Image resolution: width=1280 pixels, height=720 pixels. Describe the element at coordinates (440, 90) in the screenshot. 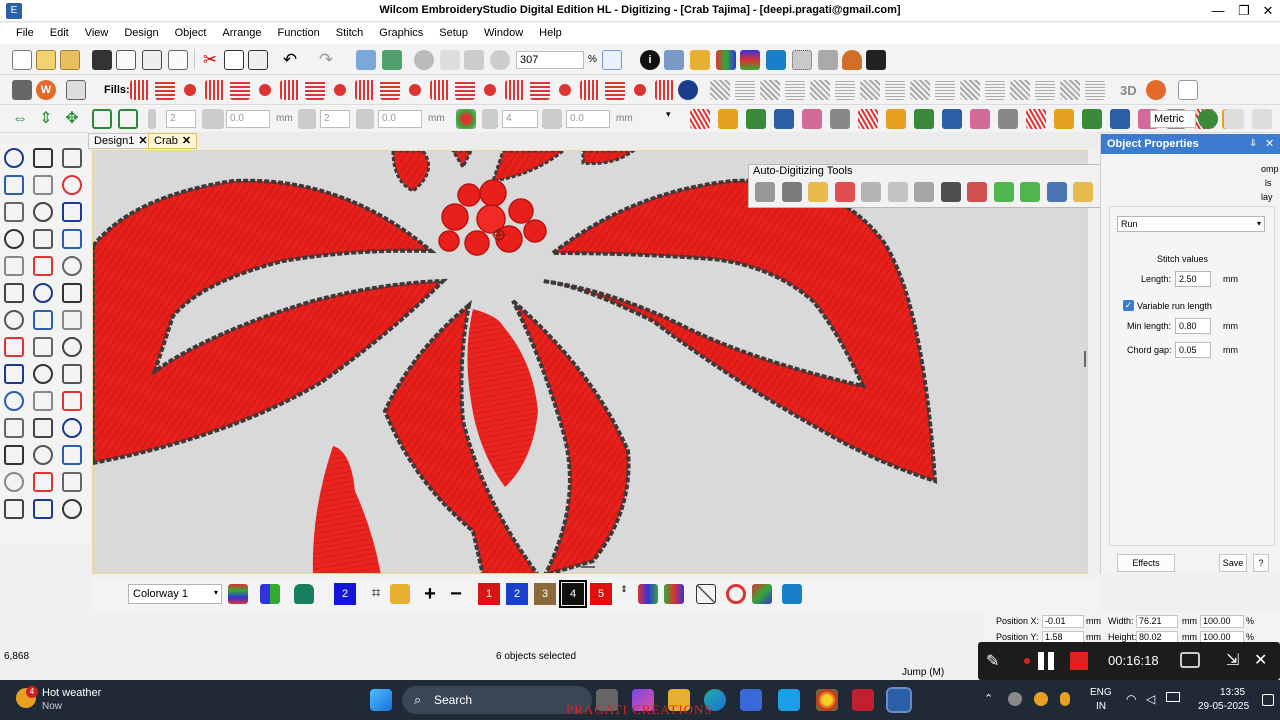

I see `fill-type-13-icon` at that location.